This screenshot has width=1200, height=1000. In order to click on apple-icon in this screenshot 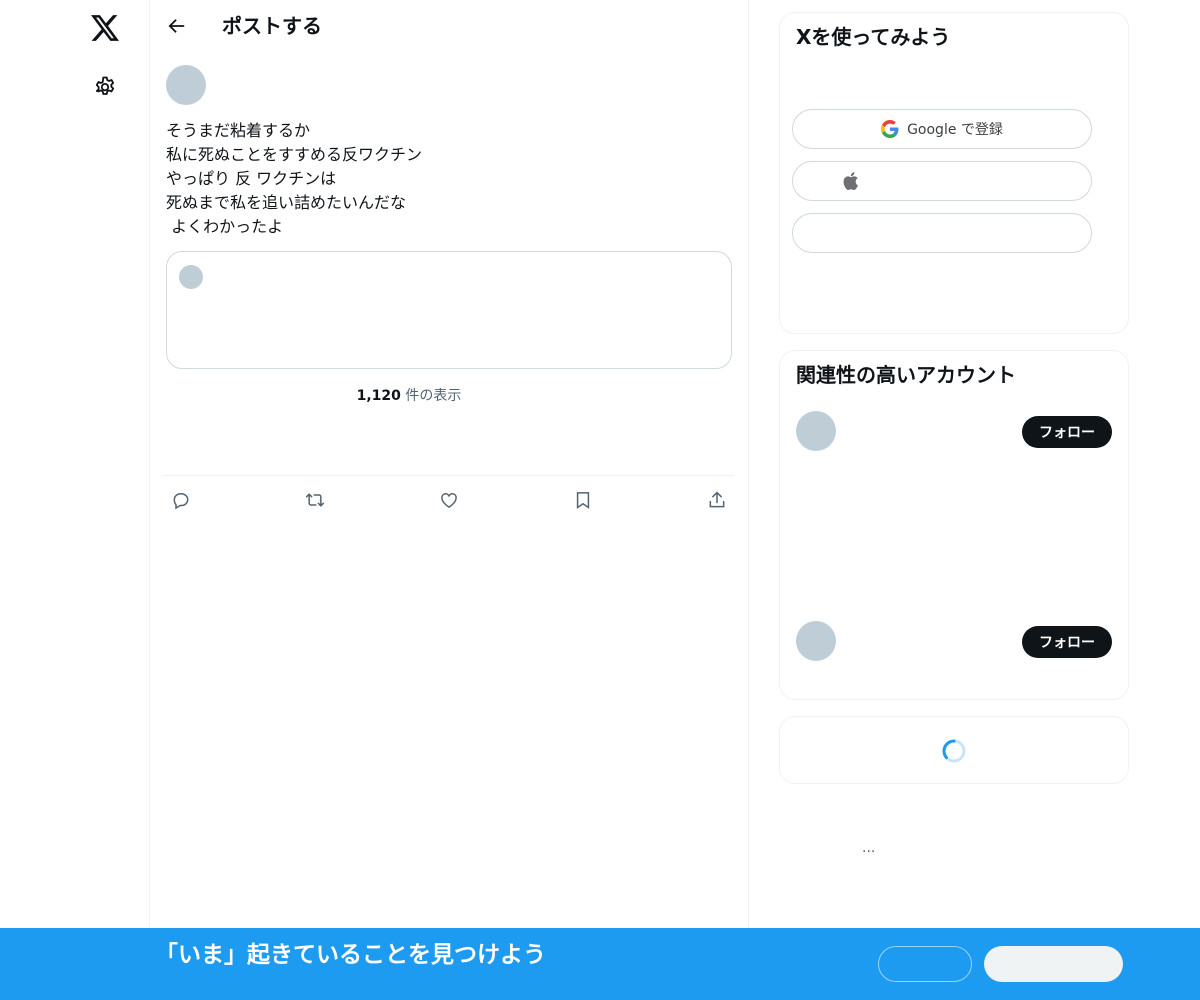, I will do `click(850, 181)`.